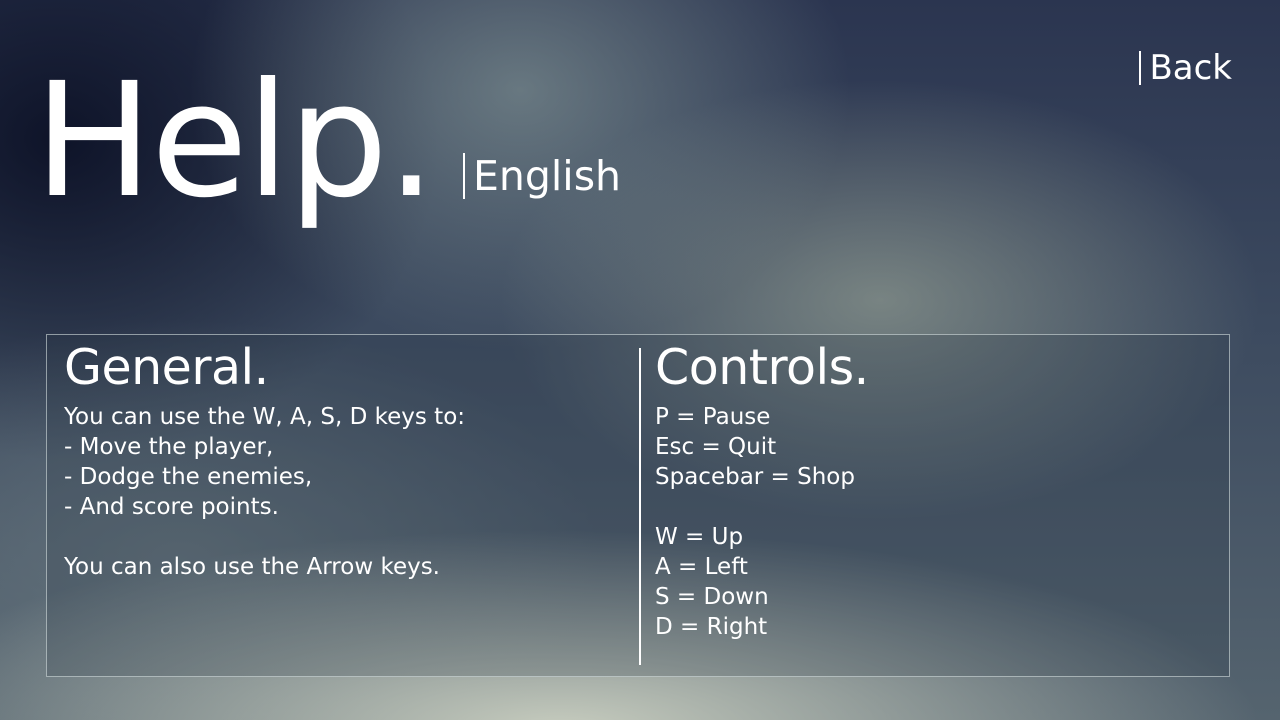  Describe the element at coordinates (713, 417) in the screenshot. I see `control-item-pause: P = Pause` at that location.